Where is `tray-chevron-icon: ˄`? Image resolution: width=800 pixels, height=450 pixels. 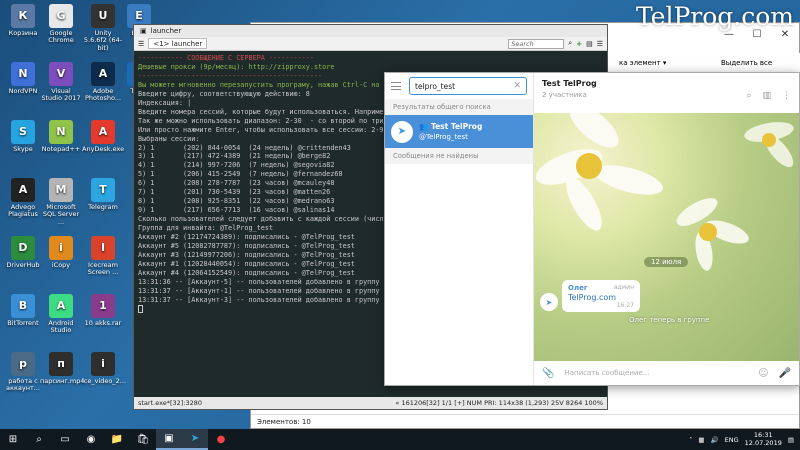
tray-chevron-icon: ˄ is located at coordinates (690, 440).